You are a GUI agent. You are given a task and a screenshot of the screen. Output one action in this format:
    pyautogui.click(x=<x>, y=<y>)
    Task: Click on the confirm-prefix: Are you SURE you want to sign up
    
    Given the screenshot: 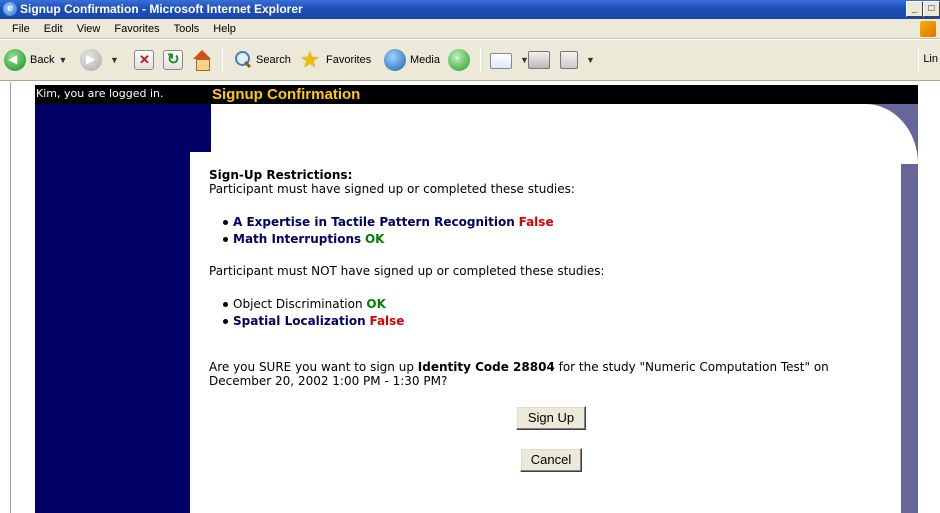 What is the action you would take?
    pyautogui.click(x=313, y=367)
    